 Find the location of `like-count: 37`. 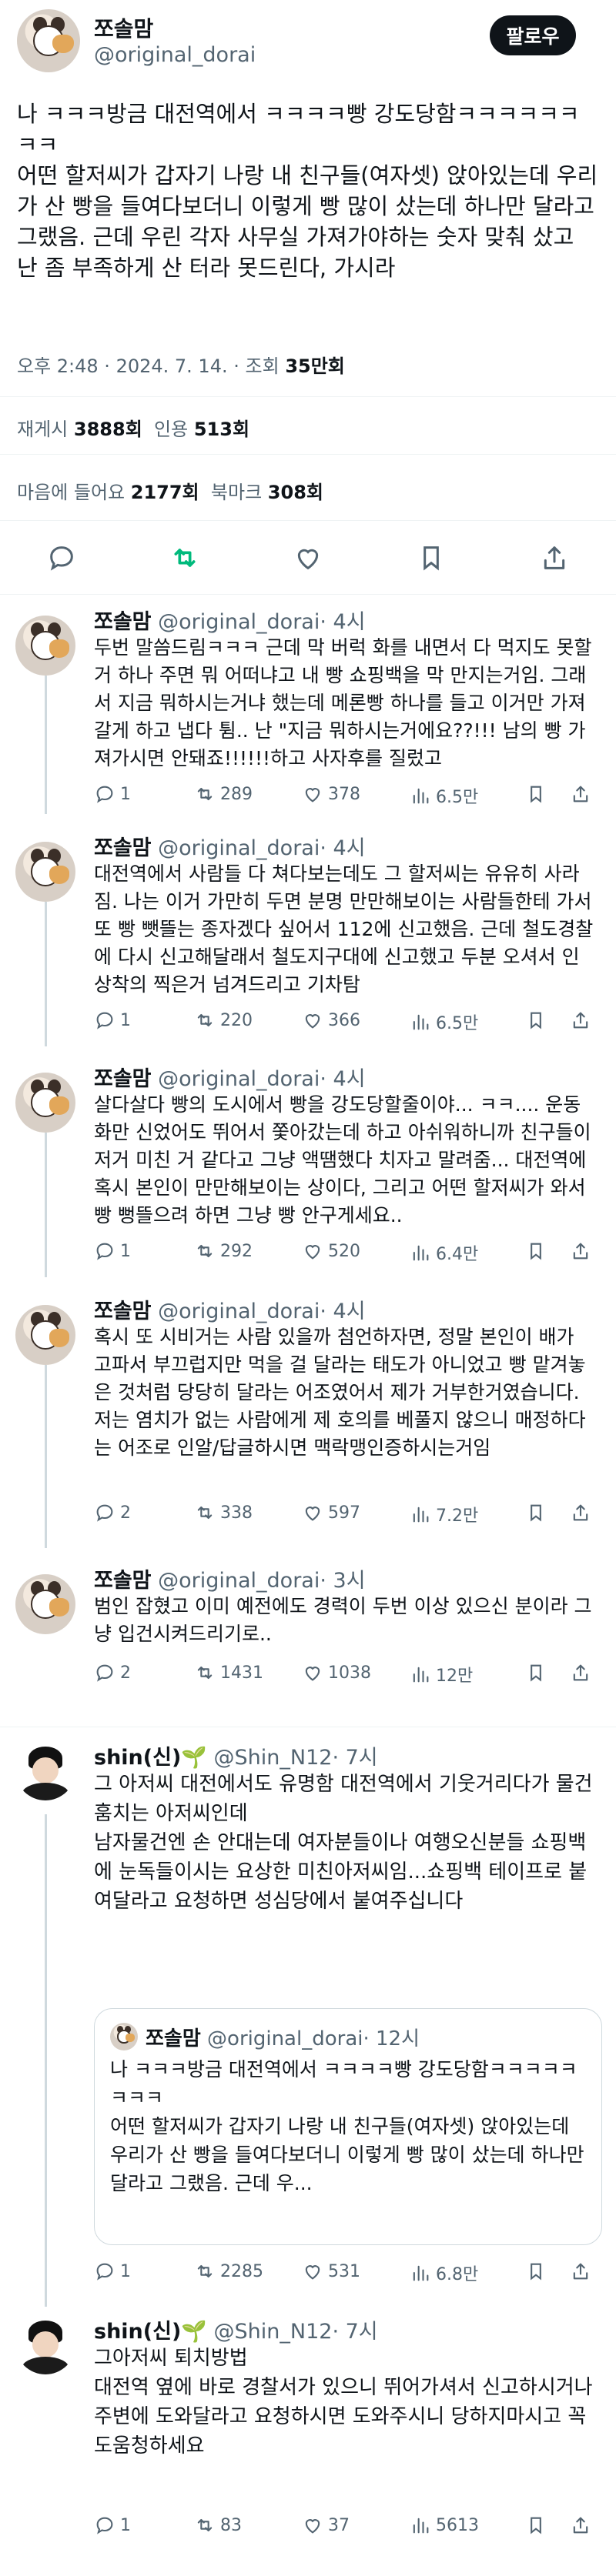

like-count: 37 is located at coordinates (326, 2525).